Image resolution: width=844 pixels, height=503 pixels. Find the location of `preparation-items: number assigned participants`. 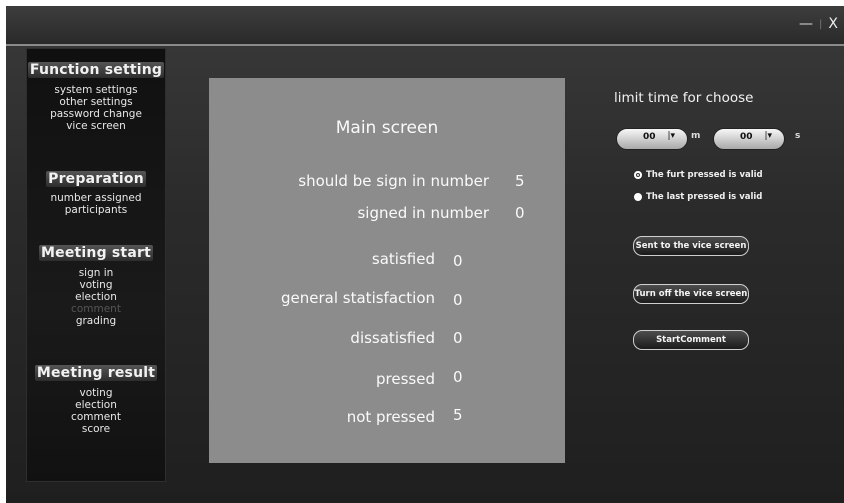

preparation-items: number assigned participants is located at coordinates (96, 204).